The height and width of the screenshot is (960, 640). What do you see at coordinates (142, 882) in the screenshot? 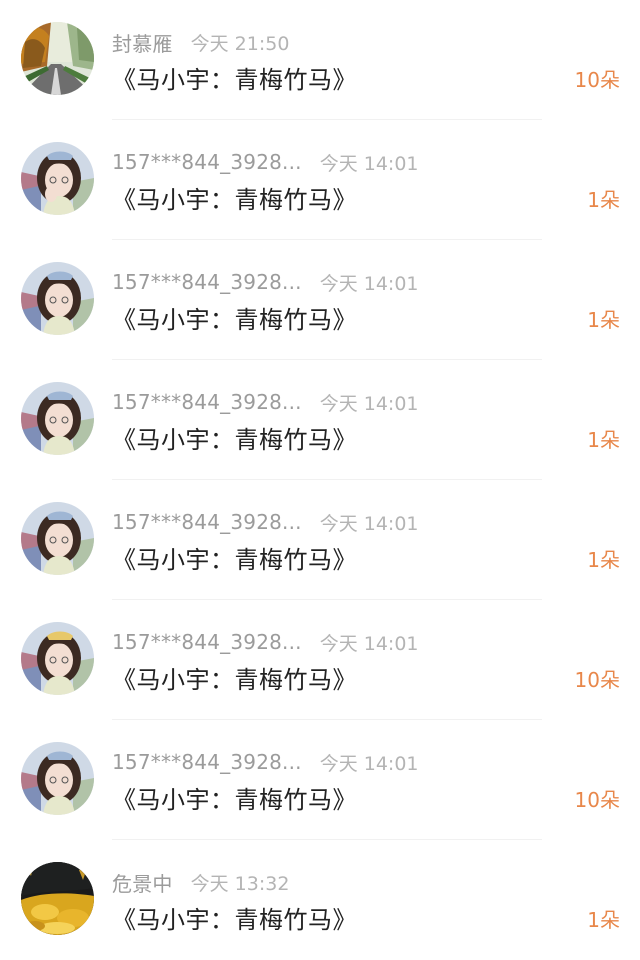
I see `sender-name: 危景中` at bounding box center [142, 882].